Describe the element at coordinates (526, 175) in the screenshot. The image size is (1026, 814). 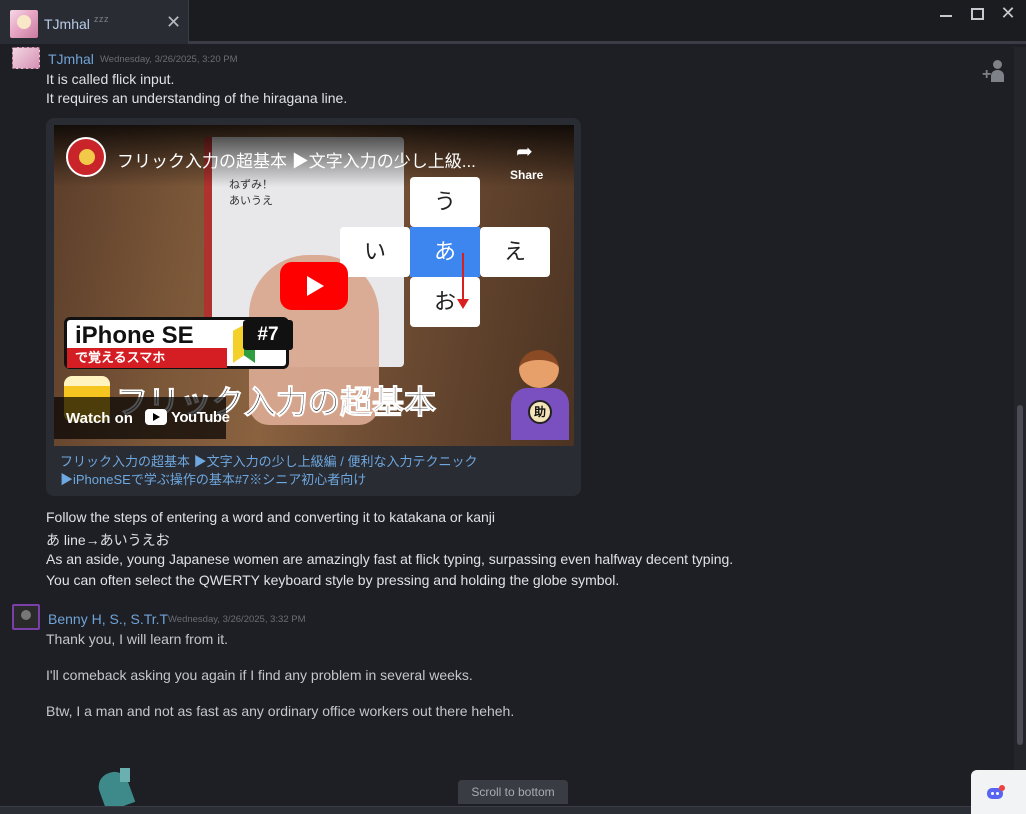
I see `share-label: Share` at that location.